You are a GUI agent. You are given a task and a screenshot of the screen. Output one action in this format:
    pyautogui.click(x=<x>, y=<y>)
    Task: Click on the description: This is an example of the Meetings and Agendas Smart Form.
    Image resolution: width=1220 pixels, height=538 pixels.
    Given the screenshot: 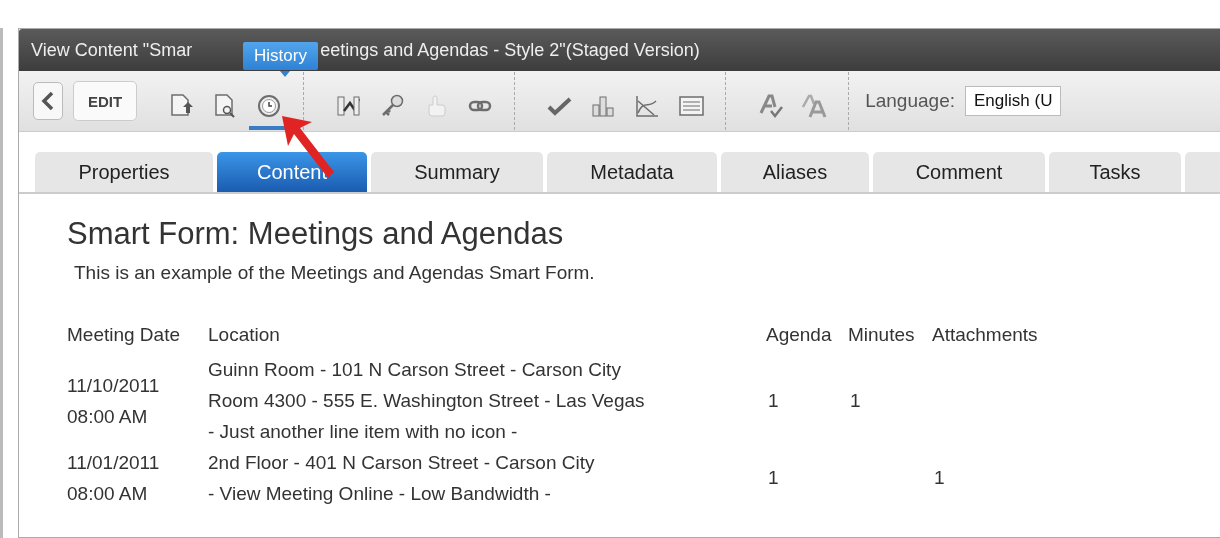 What is the action you would take?
    pyautogui.click(x=335, y=273)
    